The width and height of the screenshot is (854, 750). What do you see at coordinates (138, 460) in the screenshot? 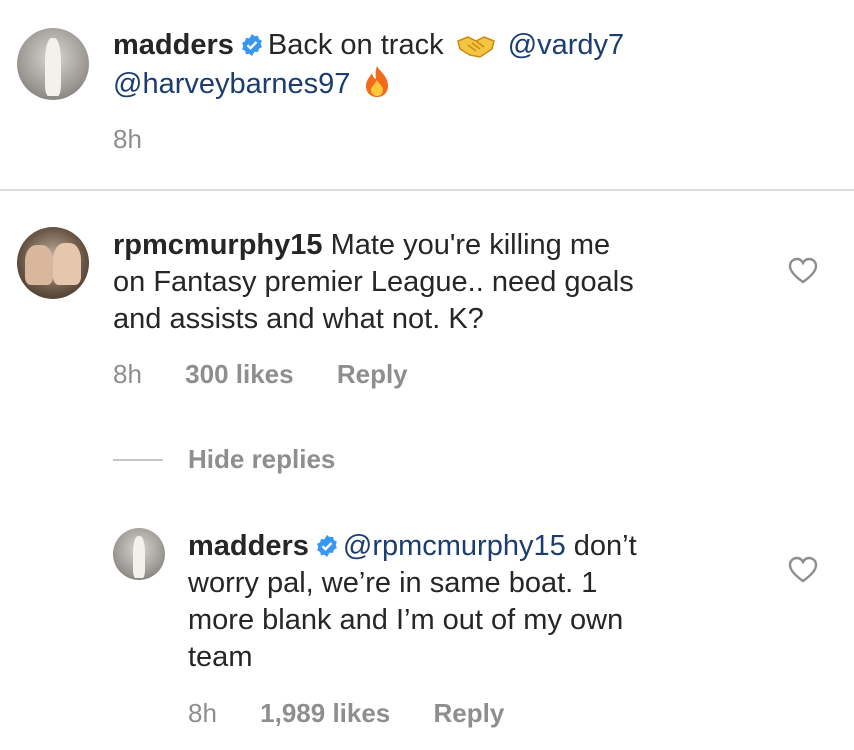
I see `hide-replies-line` at bounding box center [138, 460].